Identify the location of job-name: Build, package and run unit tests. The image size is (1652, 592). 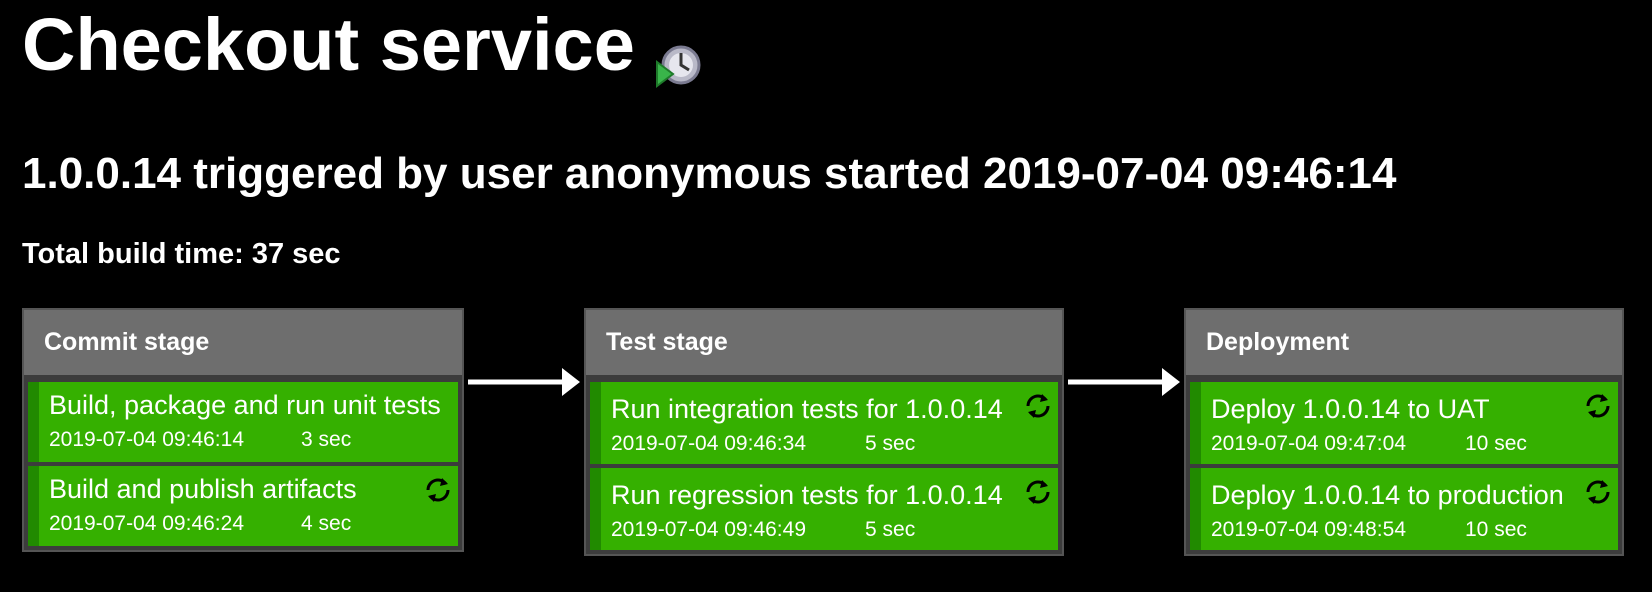
(245, 405).